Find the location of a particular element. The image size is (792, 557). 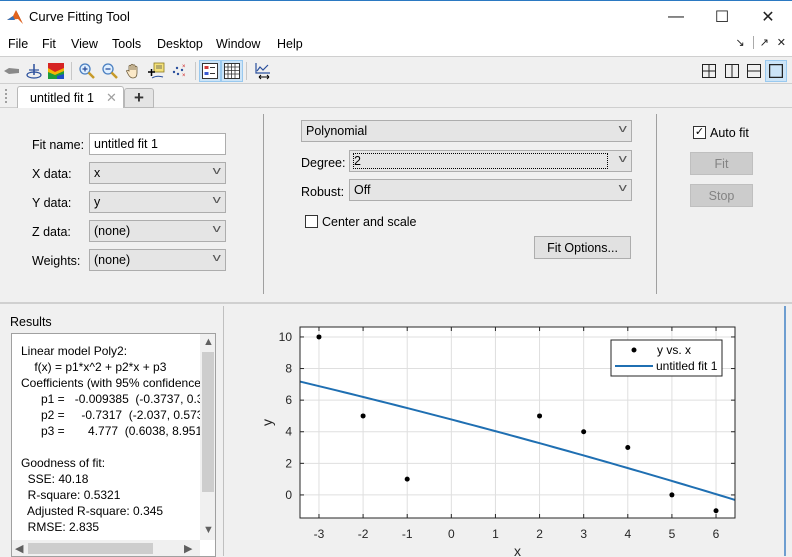

dock-icon: ↘ is located at coordinates (739, 42).